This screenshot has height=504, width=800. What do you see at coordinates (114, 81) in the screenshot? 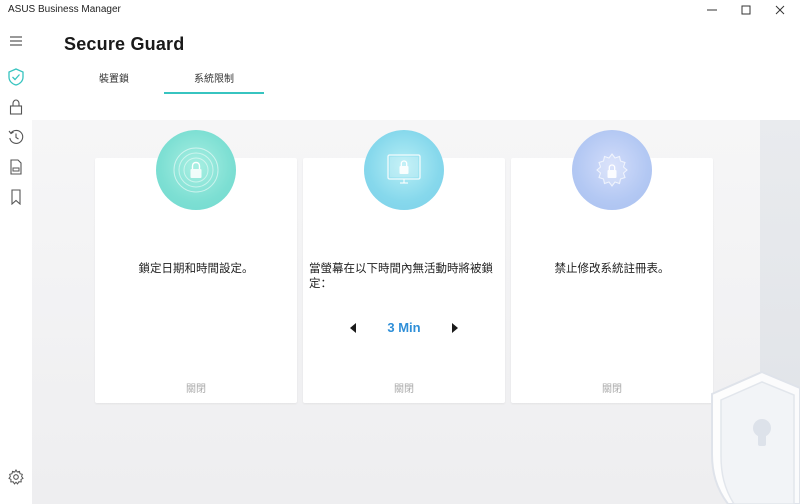
I see `tab-device-lock: 裝置鎖` at bounding box center [114, 81].